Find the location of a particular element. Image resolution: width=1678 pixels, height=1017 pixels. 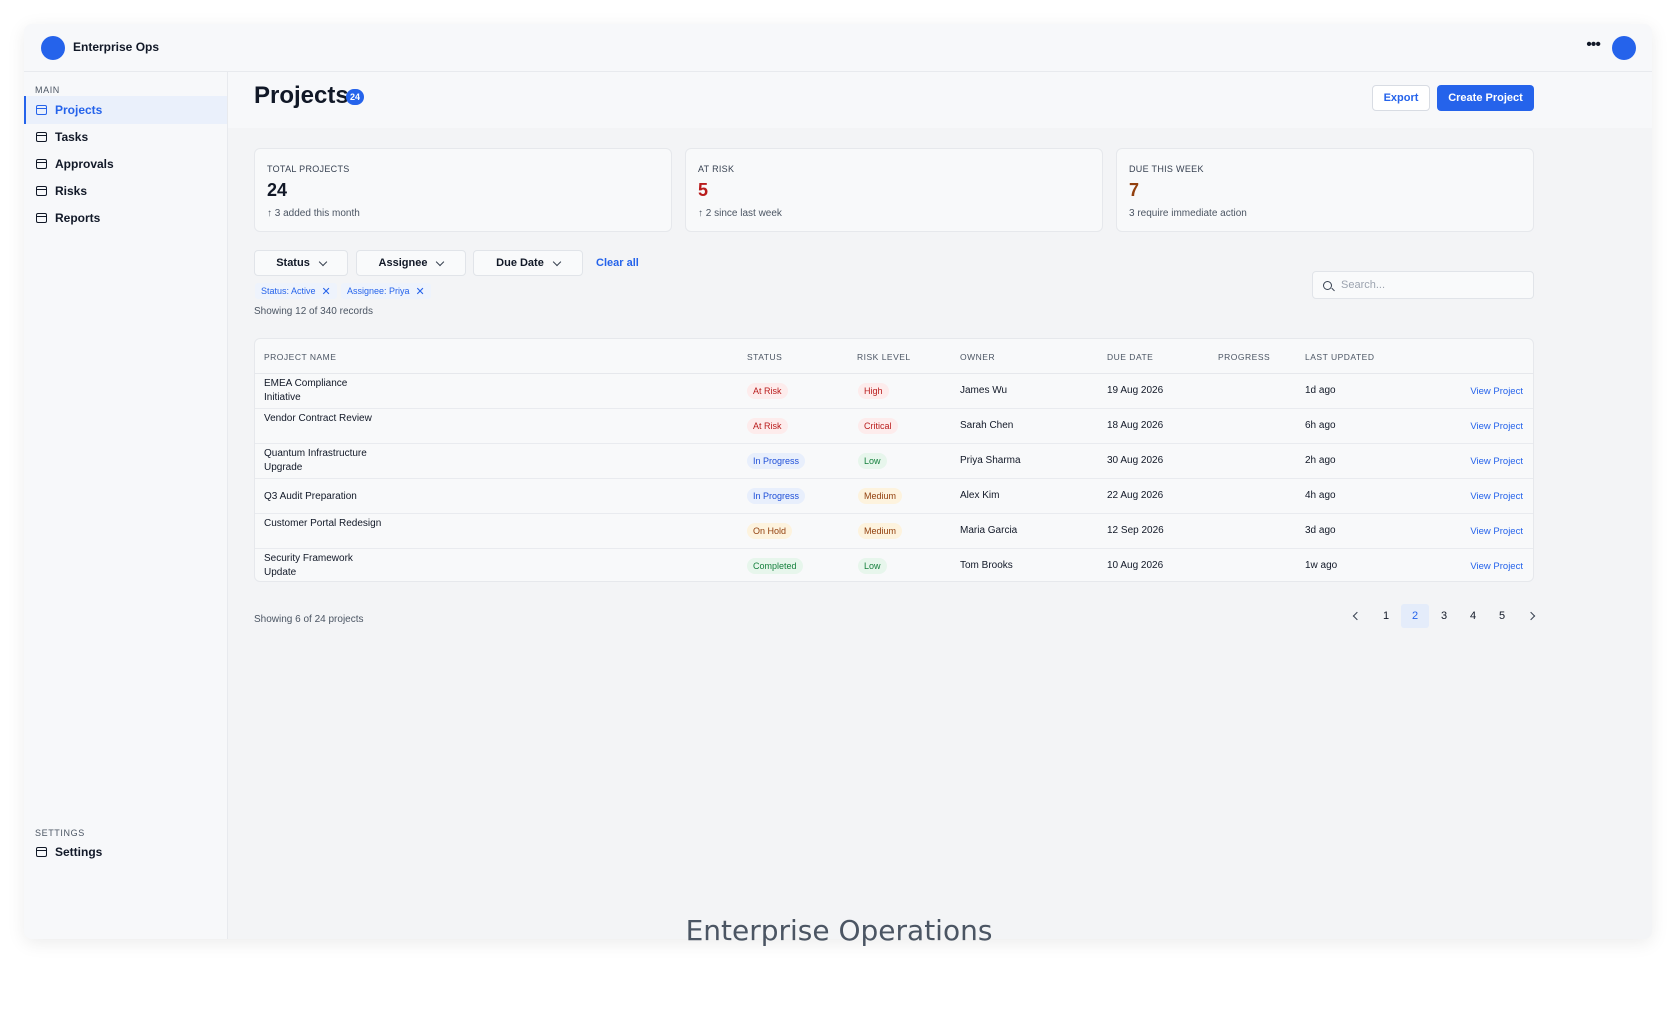

due-date: 10 Aug 2026 is located at coordinates (1135, 565).